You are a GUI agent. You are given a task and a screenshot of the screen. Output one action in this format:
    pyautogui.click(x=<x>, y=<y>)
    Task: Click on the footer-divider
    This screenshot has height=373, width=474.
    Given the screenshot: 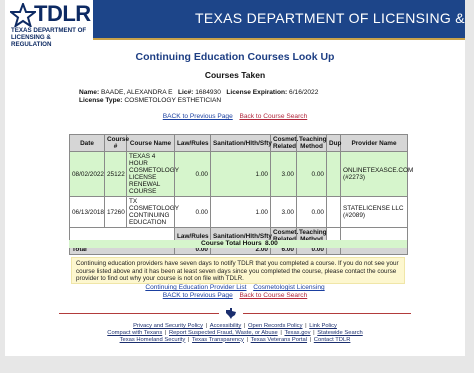 What is the action you would take?
    pyautogui.click(x=235, y=313)
    